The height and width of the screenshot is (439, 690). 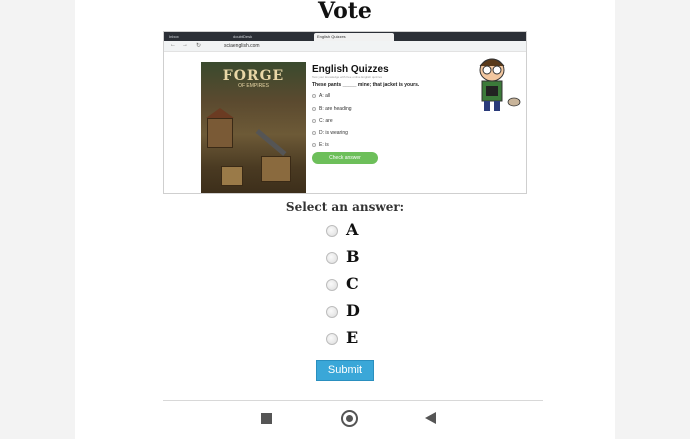 What do you see at coordinates (332, 339) in the screenshot?
I see `radio-e` at bounding box center [332, 339].